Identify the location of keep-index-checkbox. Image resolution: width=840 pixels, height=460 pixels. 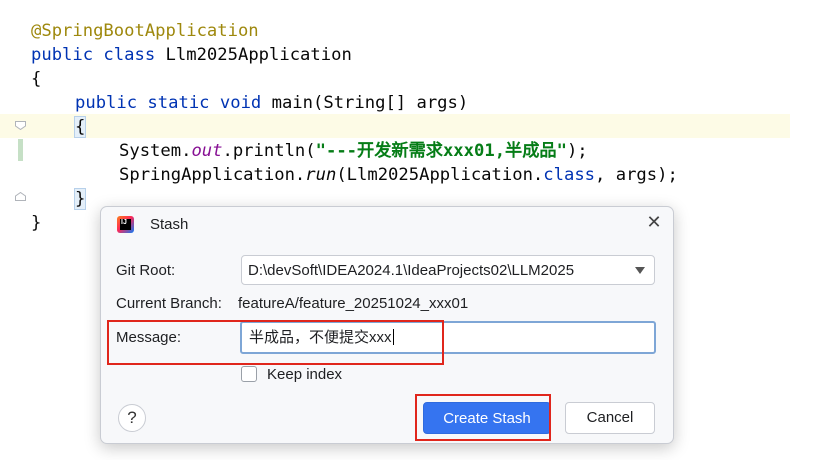
(249, 374).